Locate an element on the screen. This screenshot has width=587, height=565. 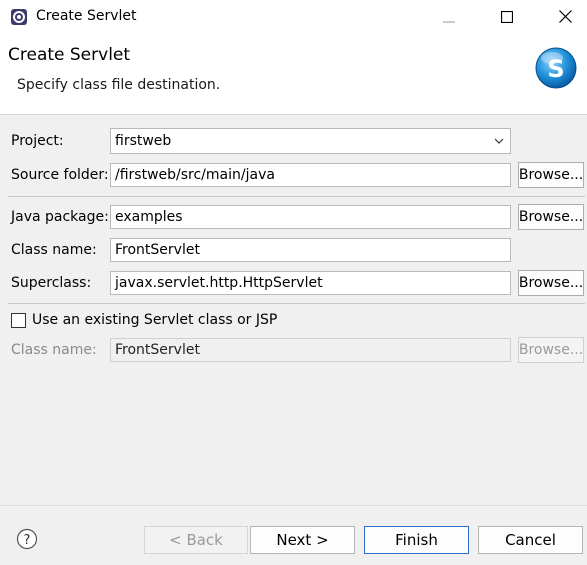
maximize-button is located at coordinates (507, 16).